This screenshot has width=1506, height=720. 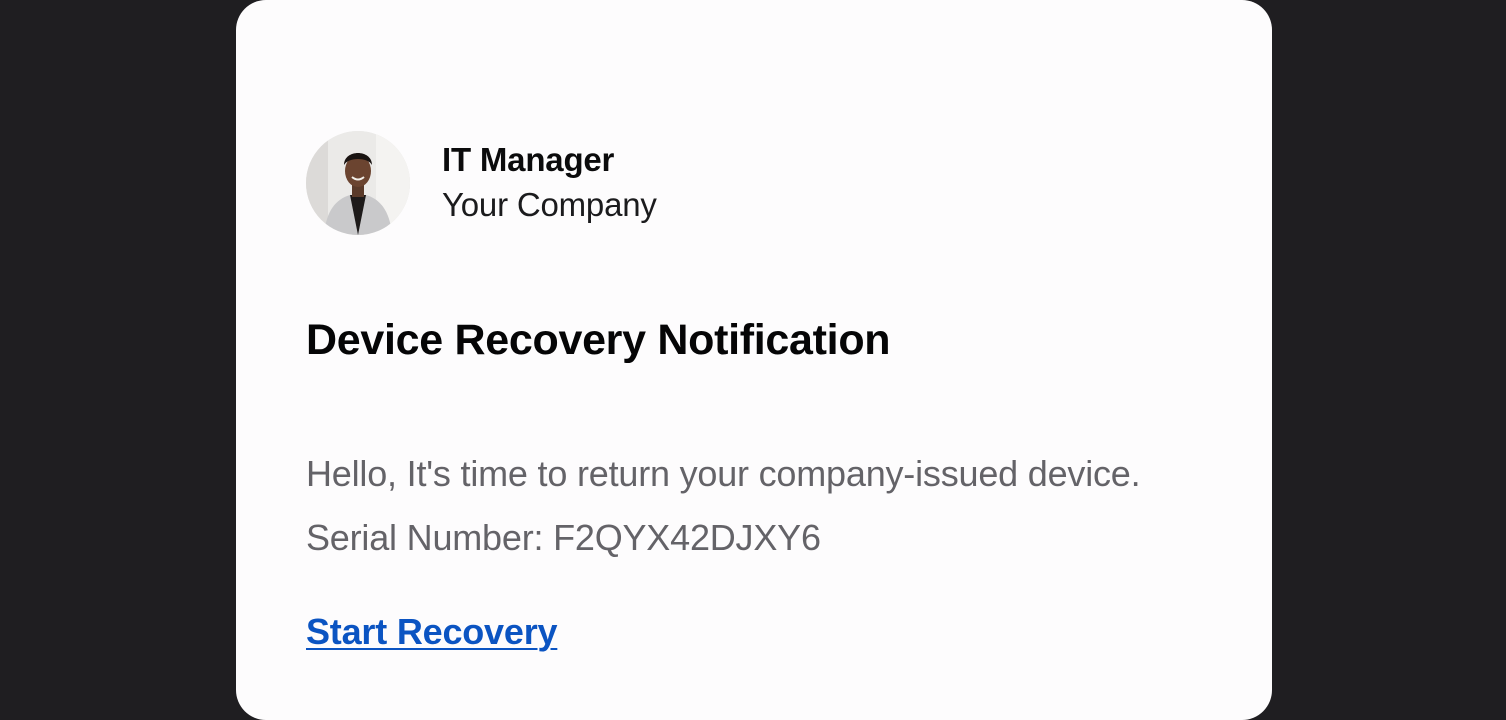 What do you see at coordinates (528, 159) in the screenshot?
I see `sender-name: IT Manager` at bounding box center [528, 159].